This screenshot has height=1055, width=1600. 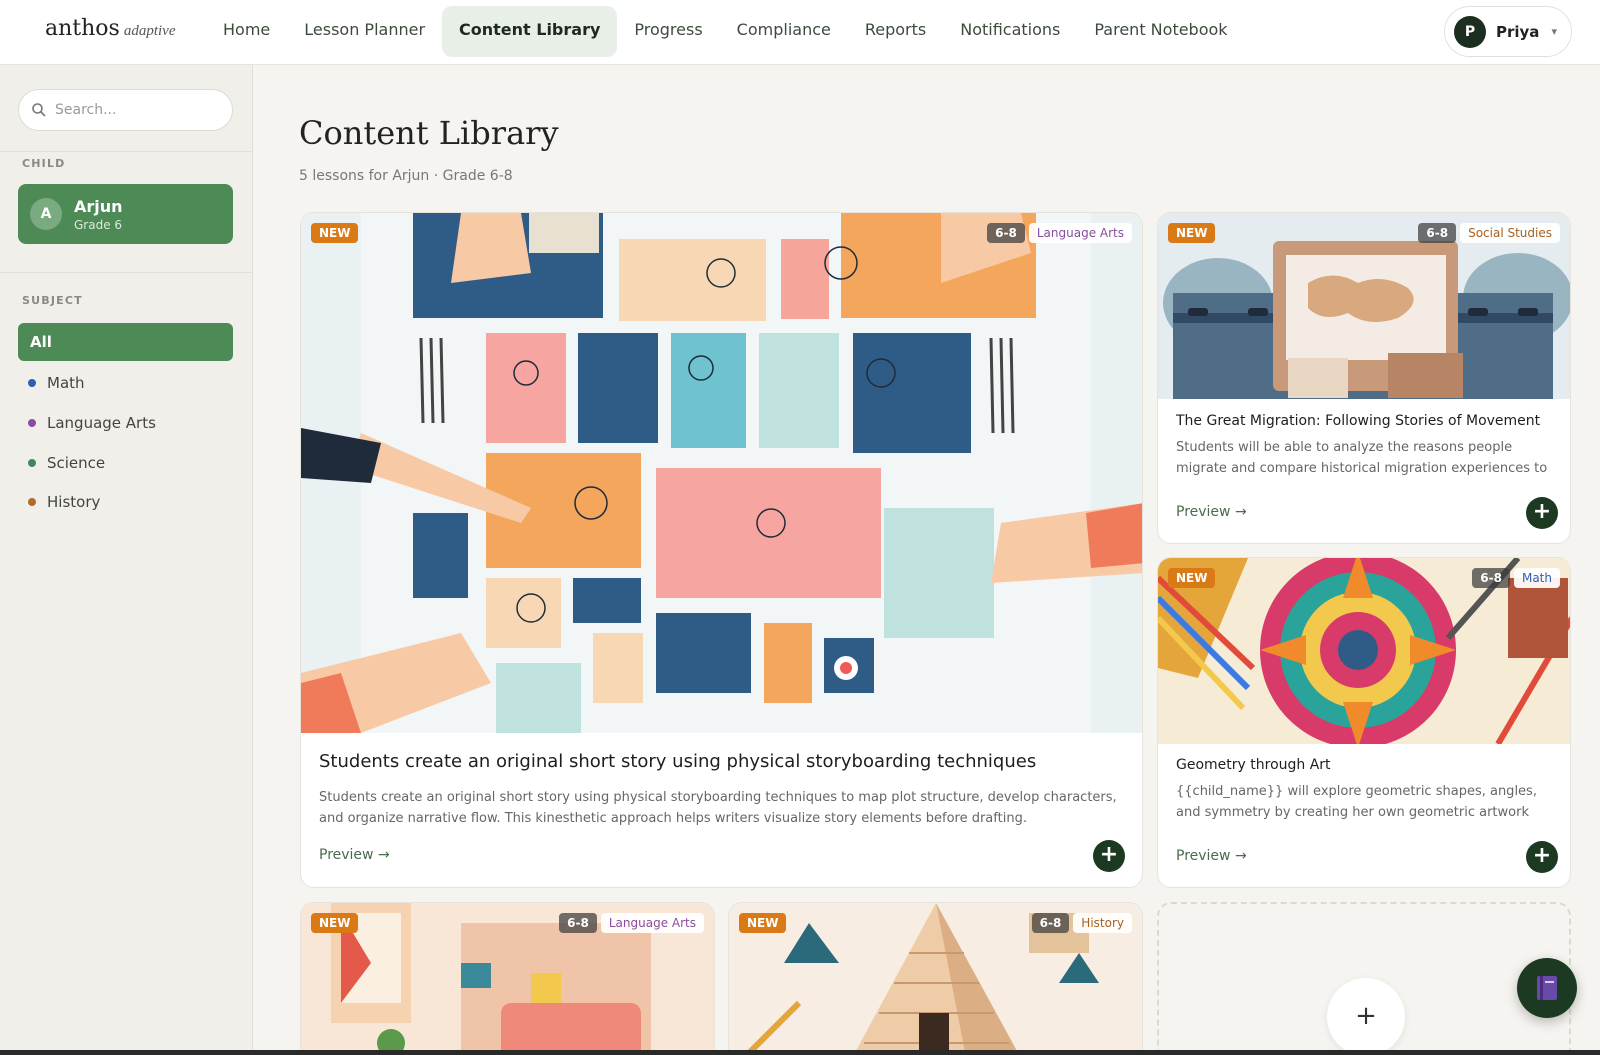 I want to click on subject-filter-language-arts: Language Arts, so click(x=92, y=423).